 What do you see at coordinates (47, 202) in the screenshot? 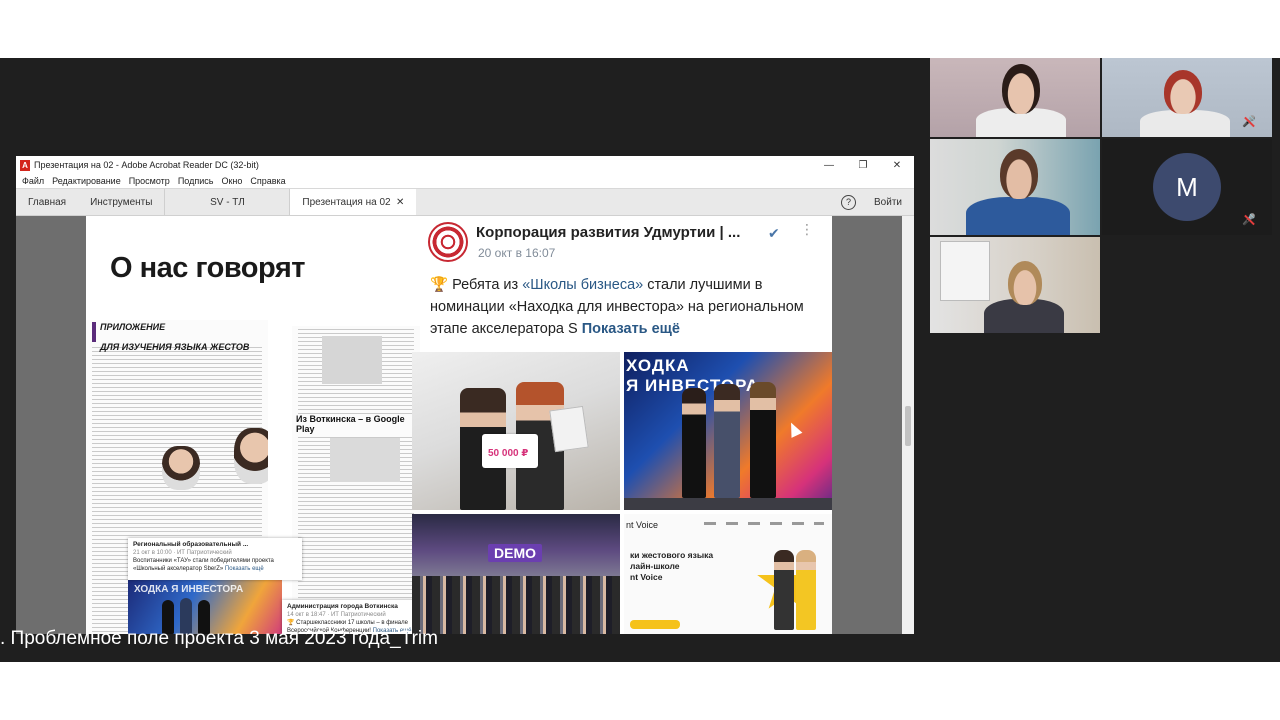
I see `tab-home: Главная` at bounding box center [47, 202].